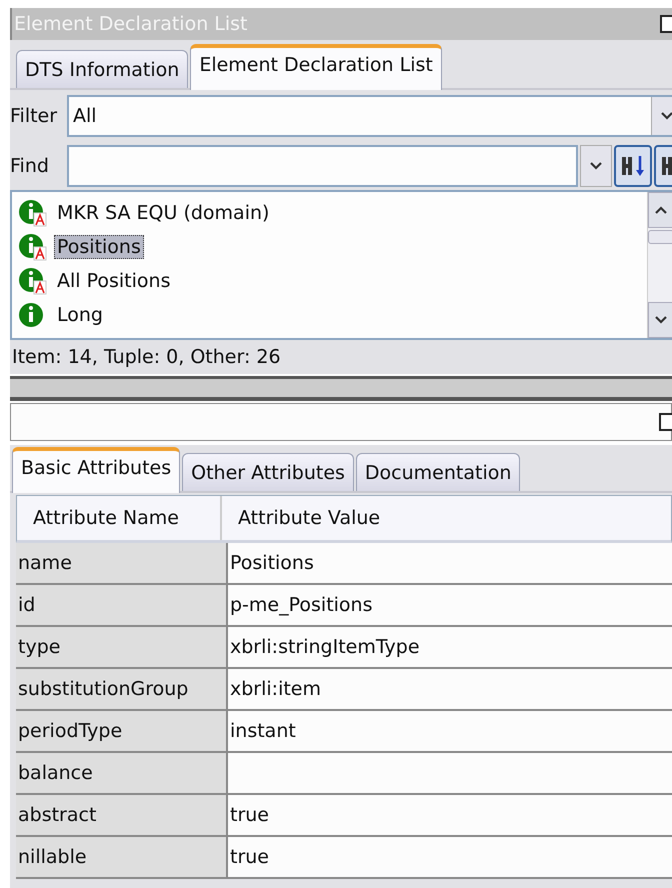 The height and width of the screenshot is (888, 672). I want to click on scroll-thumb, so click(660, 237).